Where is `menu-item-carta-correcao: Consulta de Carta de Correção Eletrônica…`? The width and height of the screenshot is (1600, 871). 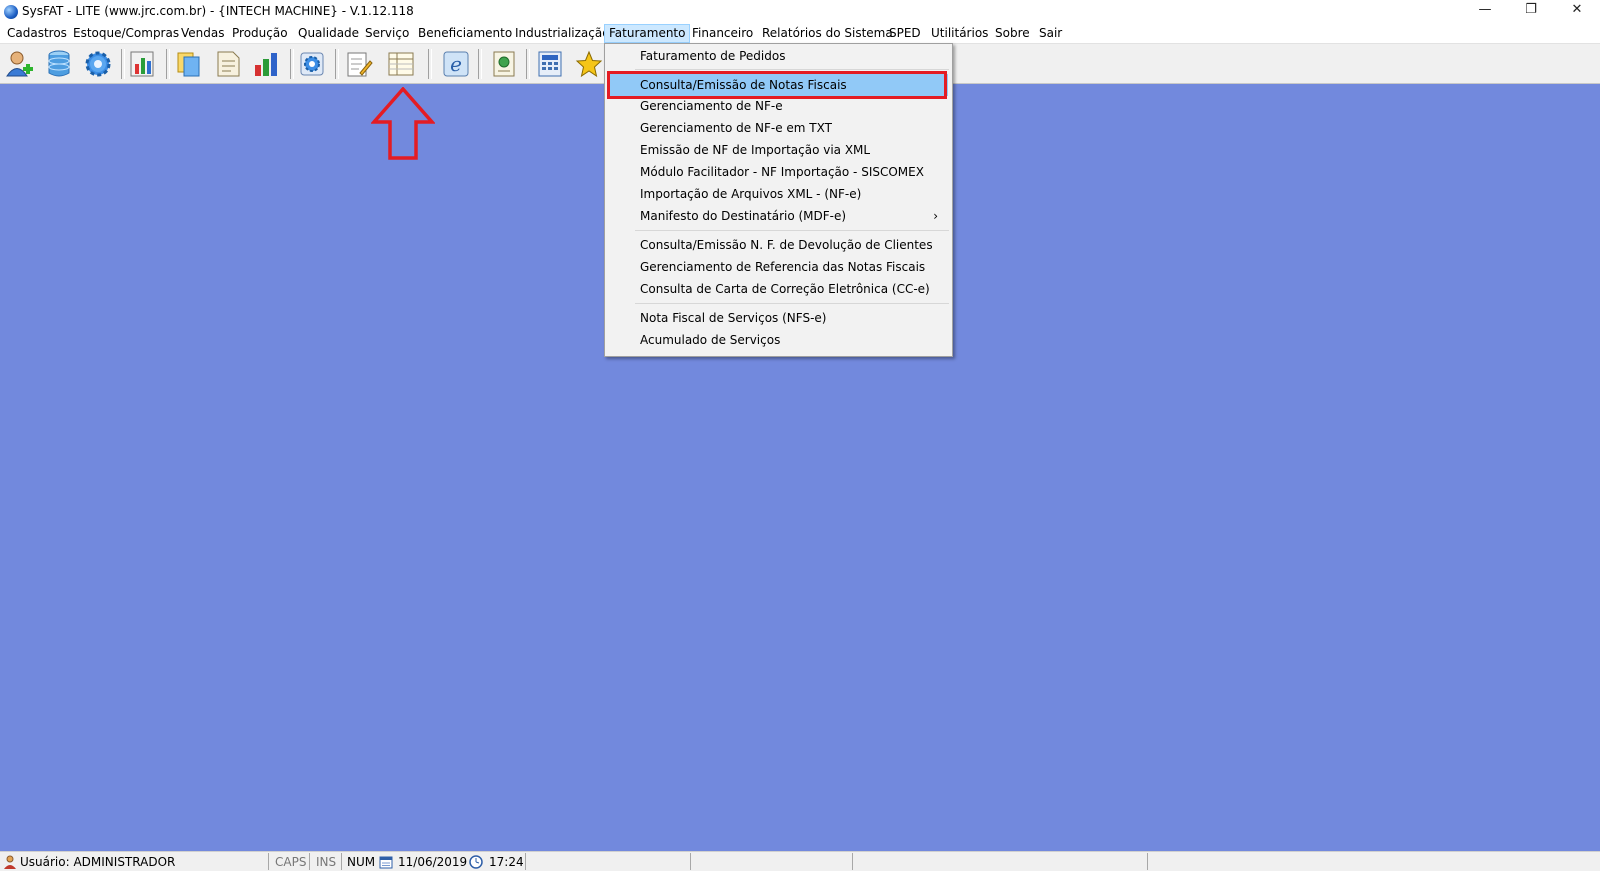 menu-item-carta-correcao: Consulta de Carta de Correção Eletrônica… is located at coordinates (777, 289).